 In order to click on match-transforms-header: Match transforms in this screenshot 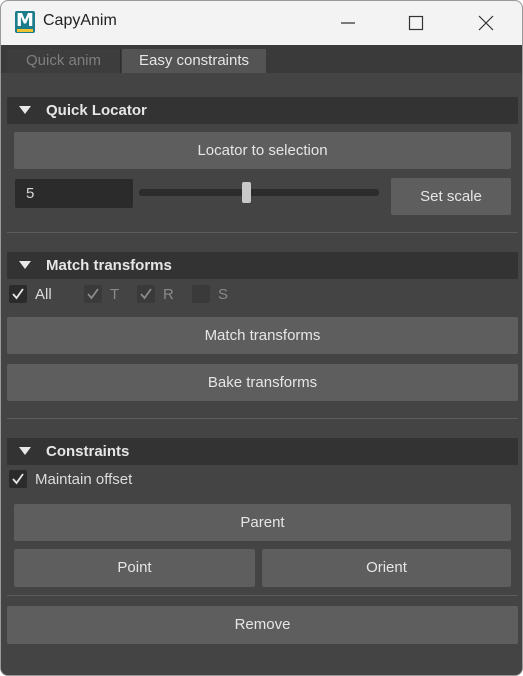, I will do `click(262, 265)`.